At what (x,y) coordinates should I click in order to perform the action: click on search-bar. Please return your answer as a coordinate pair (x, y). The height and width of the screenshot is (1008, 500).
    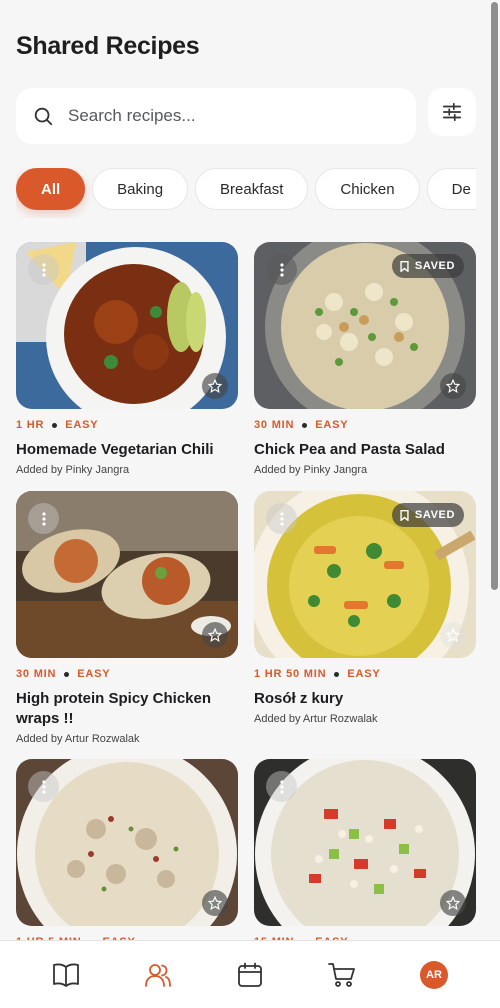
    Looking at the image, I should click on (216, 116).